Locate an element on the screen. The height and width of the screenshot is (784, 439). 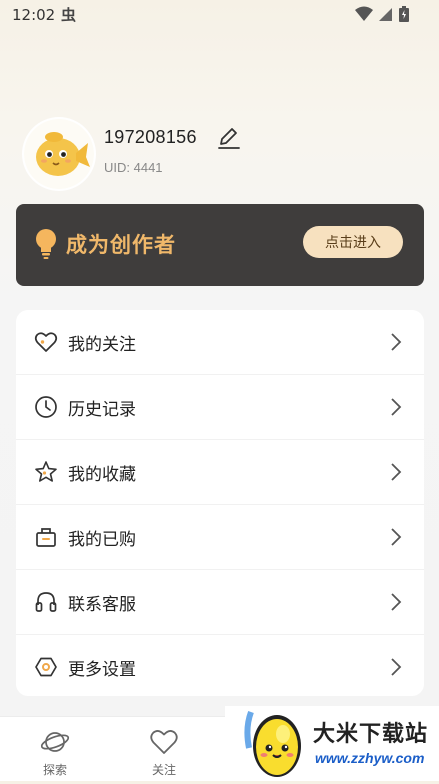
nav-item-following: 关注 is located at coordinates (164, 751).